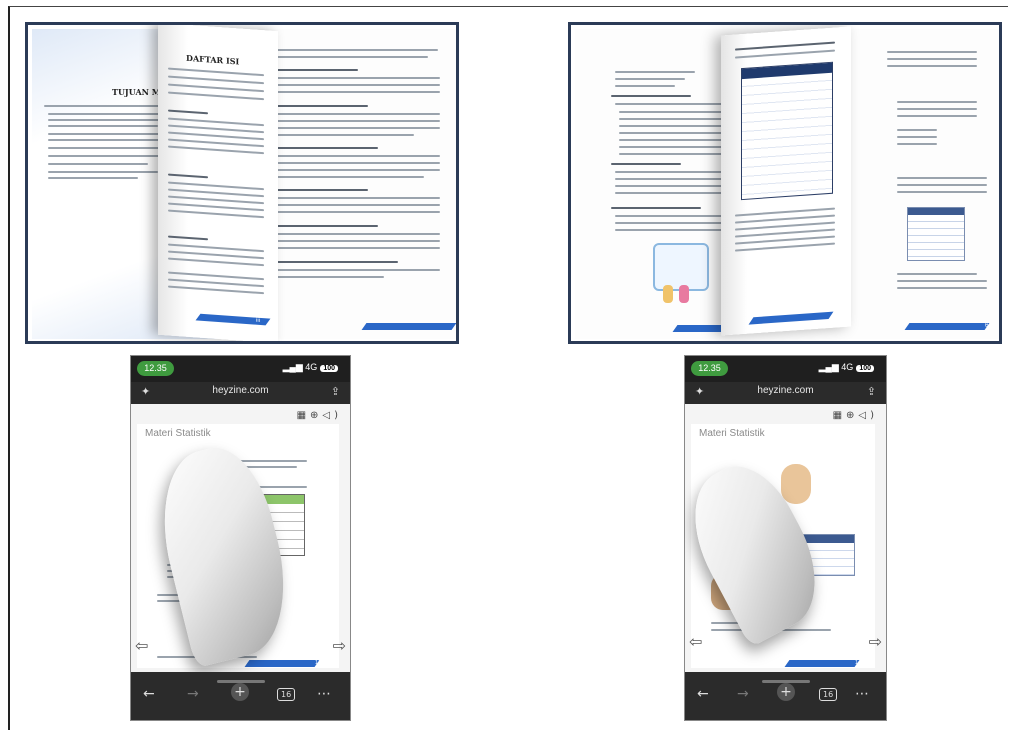 This screenshot has height=731, width=1015. I want to click on right-page-number: 6, so click(987, 326).